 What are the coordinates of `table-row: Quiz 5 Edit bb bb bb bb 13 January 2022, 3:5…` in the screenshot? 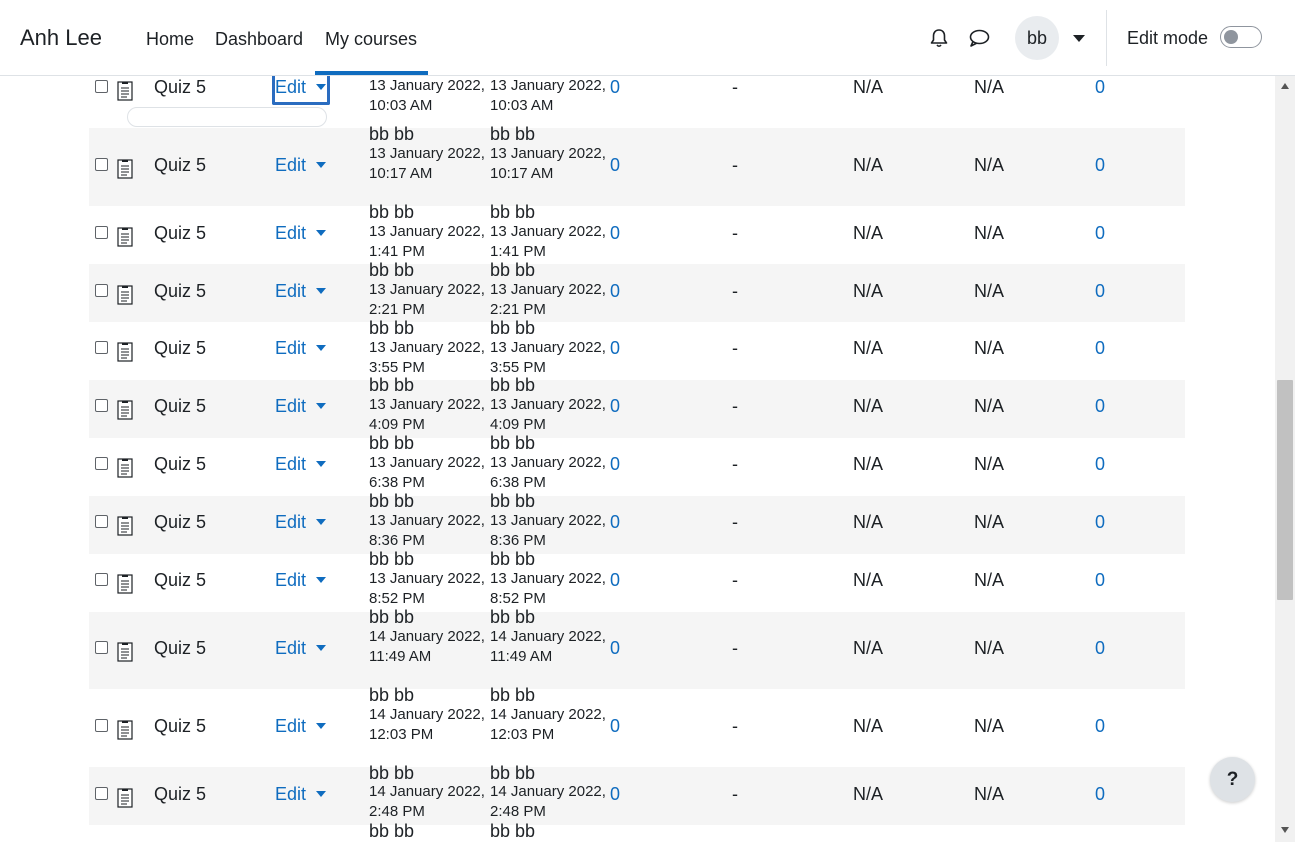 It's located at (637, 349).